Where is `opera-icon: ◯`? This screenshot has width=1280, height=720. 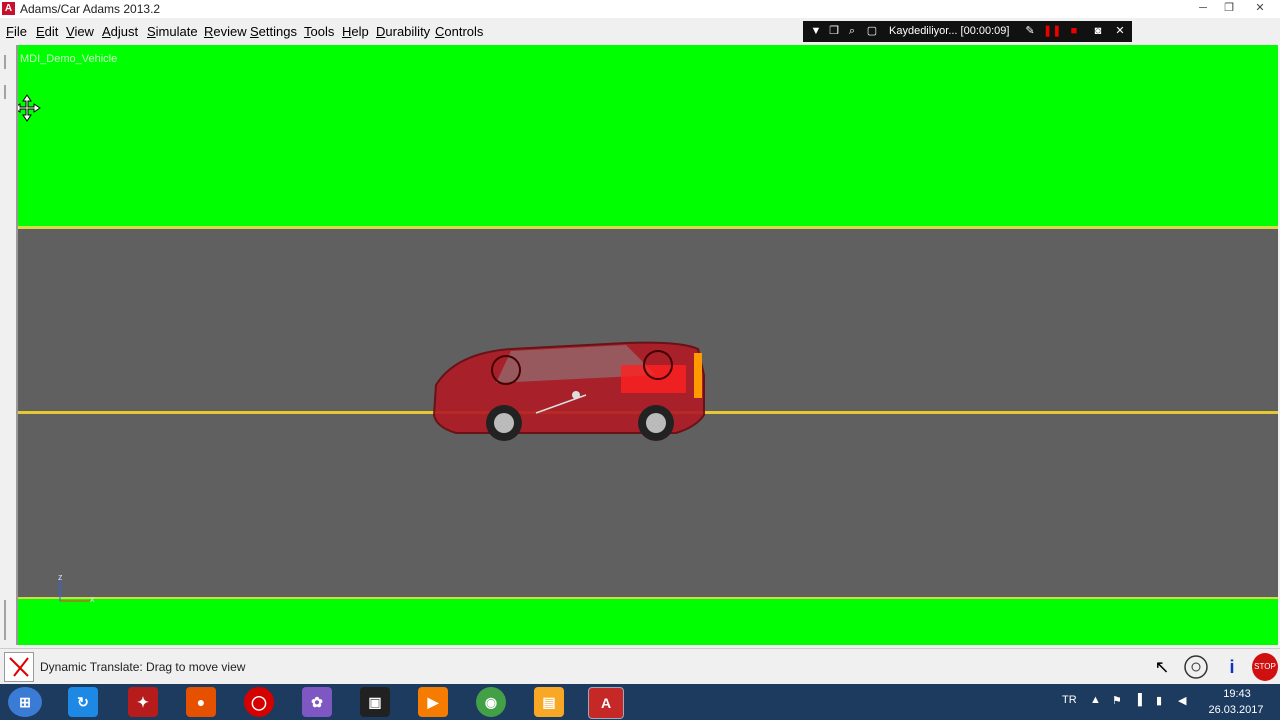 opera-icon: ◯ is located at coordinates (259, 702).